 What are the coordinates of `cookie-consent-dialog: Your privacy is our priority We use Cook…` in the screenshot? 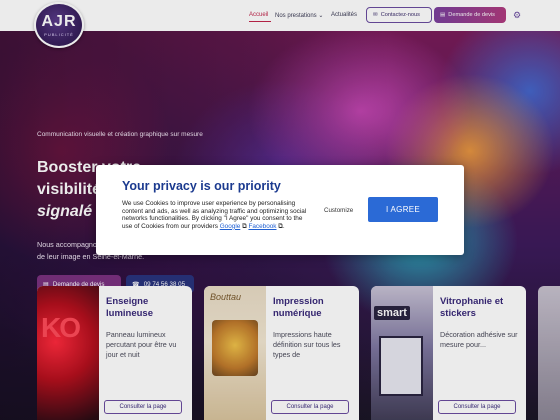 It's located at (280, 210).